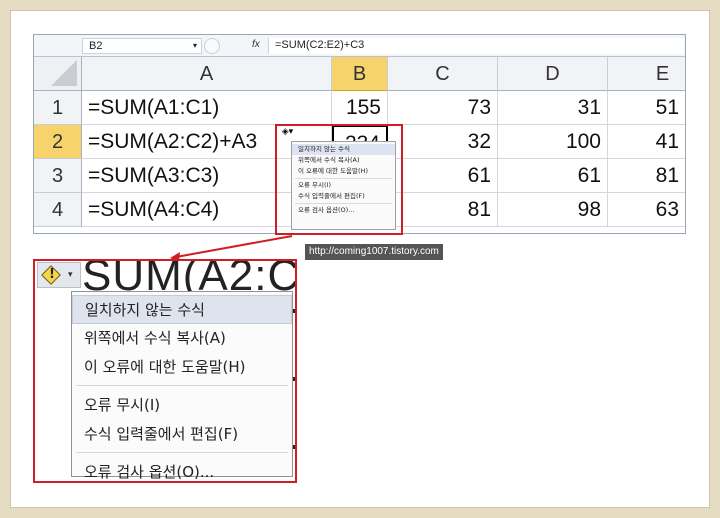 The image size is (720, 518). I want to click on error-options-button: ! ▾, so click(59, 275).